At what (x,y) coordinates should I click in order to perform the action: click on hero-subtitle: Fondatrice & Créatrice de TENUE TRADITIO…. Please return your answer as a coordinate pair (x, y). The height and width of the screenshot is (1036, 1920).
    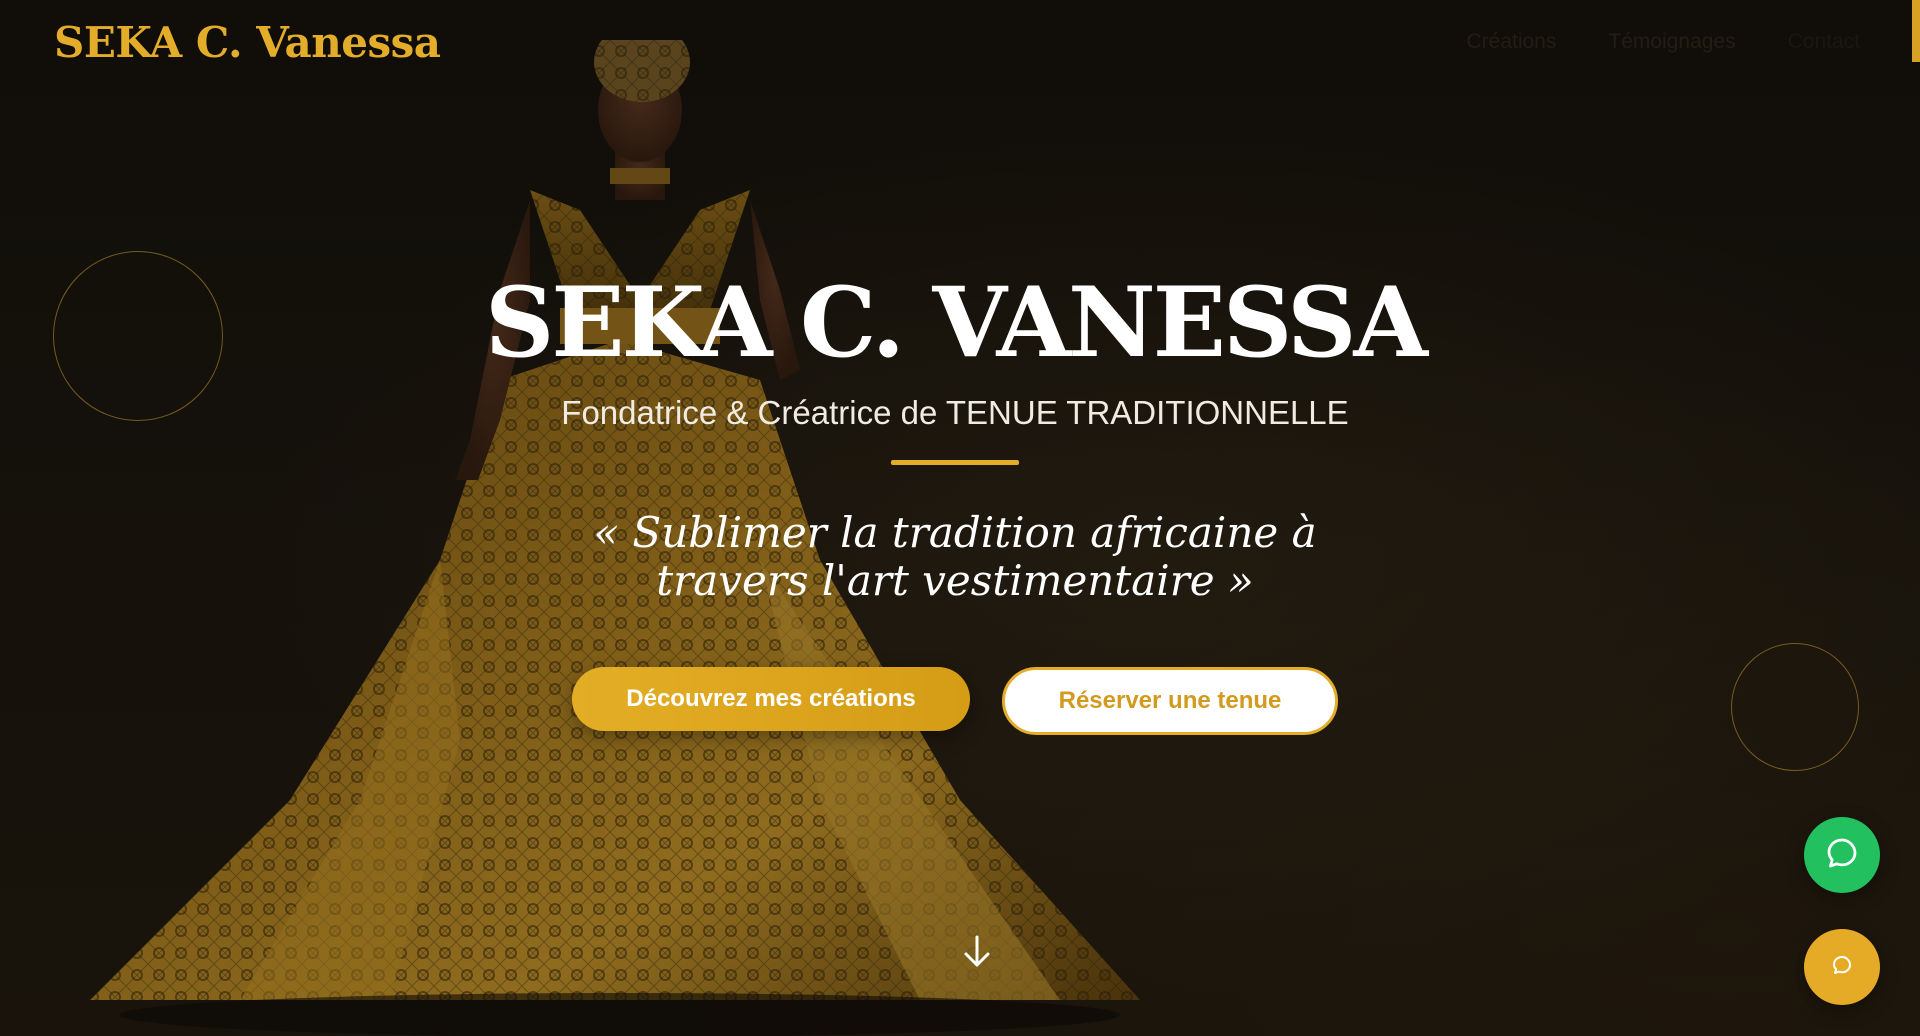
    Looking at the image, I should click on (955, 412).